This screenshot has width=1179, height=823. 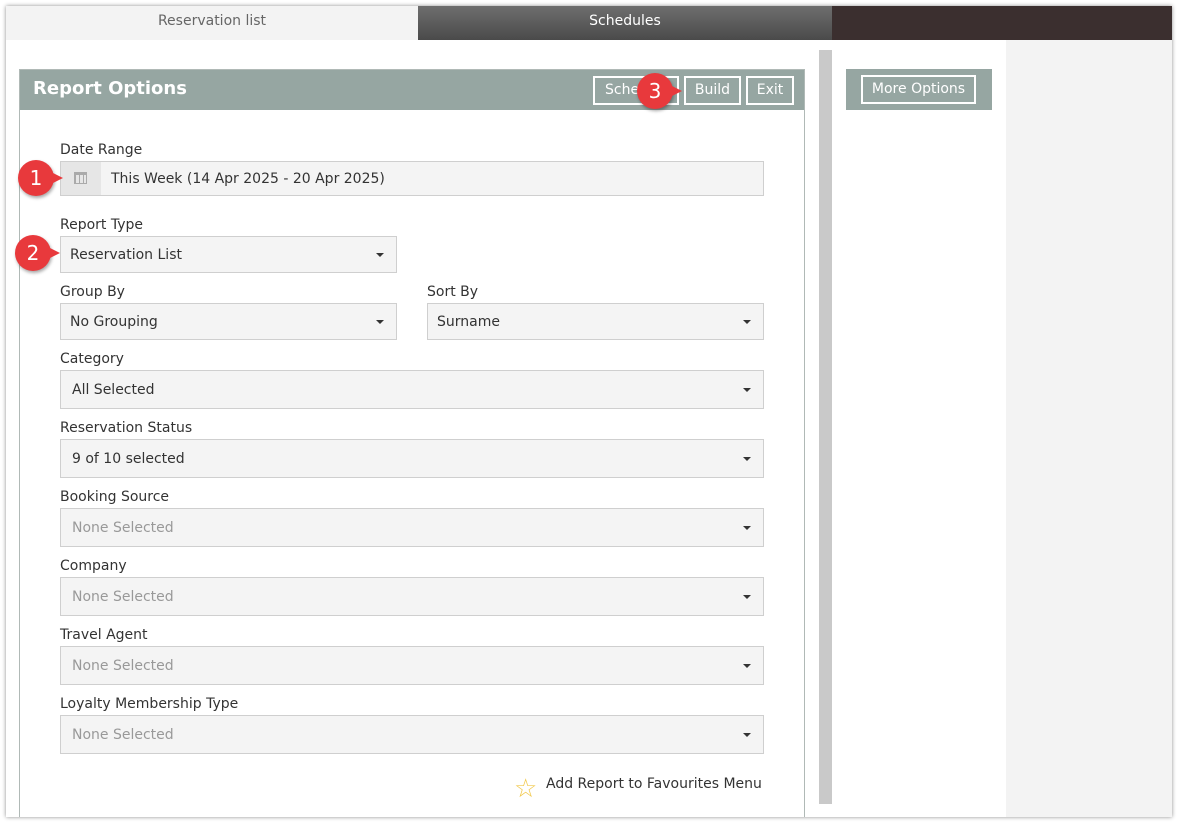 What do you see at coordinates (126, 254) in the screenshot?
I see `report-type-value: Reservation List` at bounding box center [126, 254].